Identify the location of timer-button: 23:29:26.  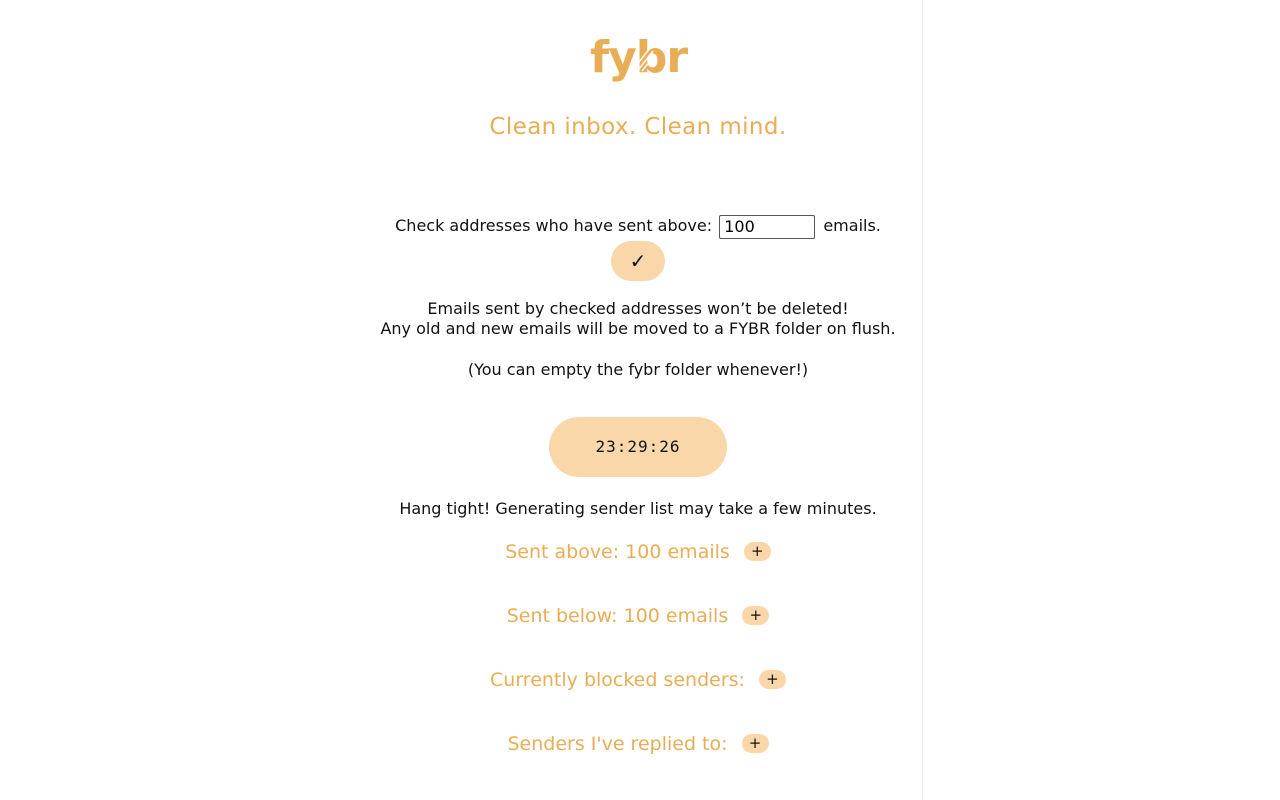
(638, 447).